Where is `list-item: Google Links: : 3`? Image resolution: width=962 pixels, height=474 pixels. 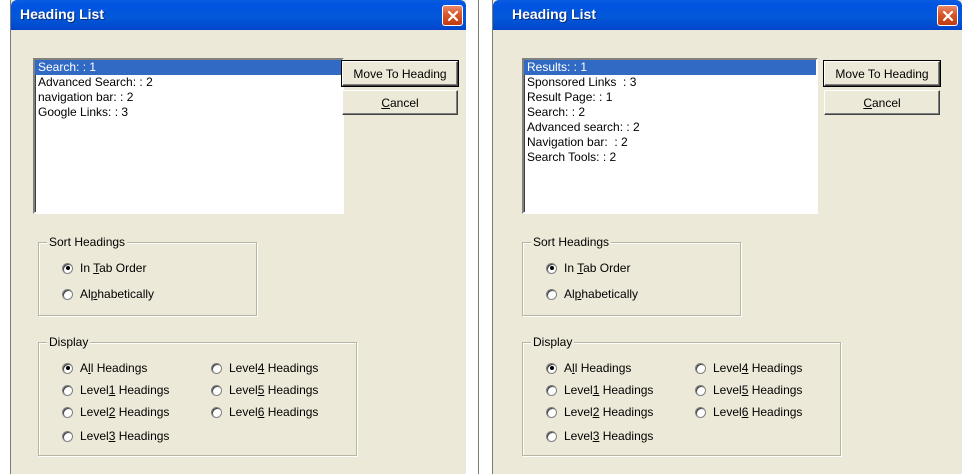 list-item: Google Links: : 3 is located at coordinates (188, 112).